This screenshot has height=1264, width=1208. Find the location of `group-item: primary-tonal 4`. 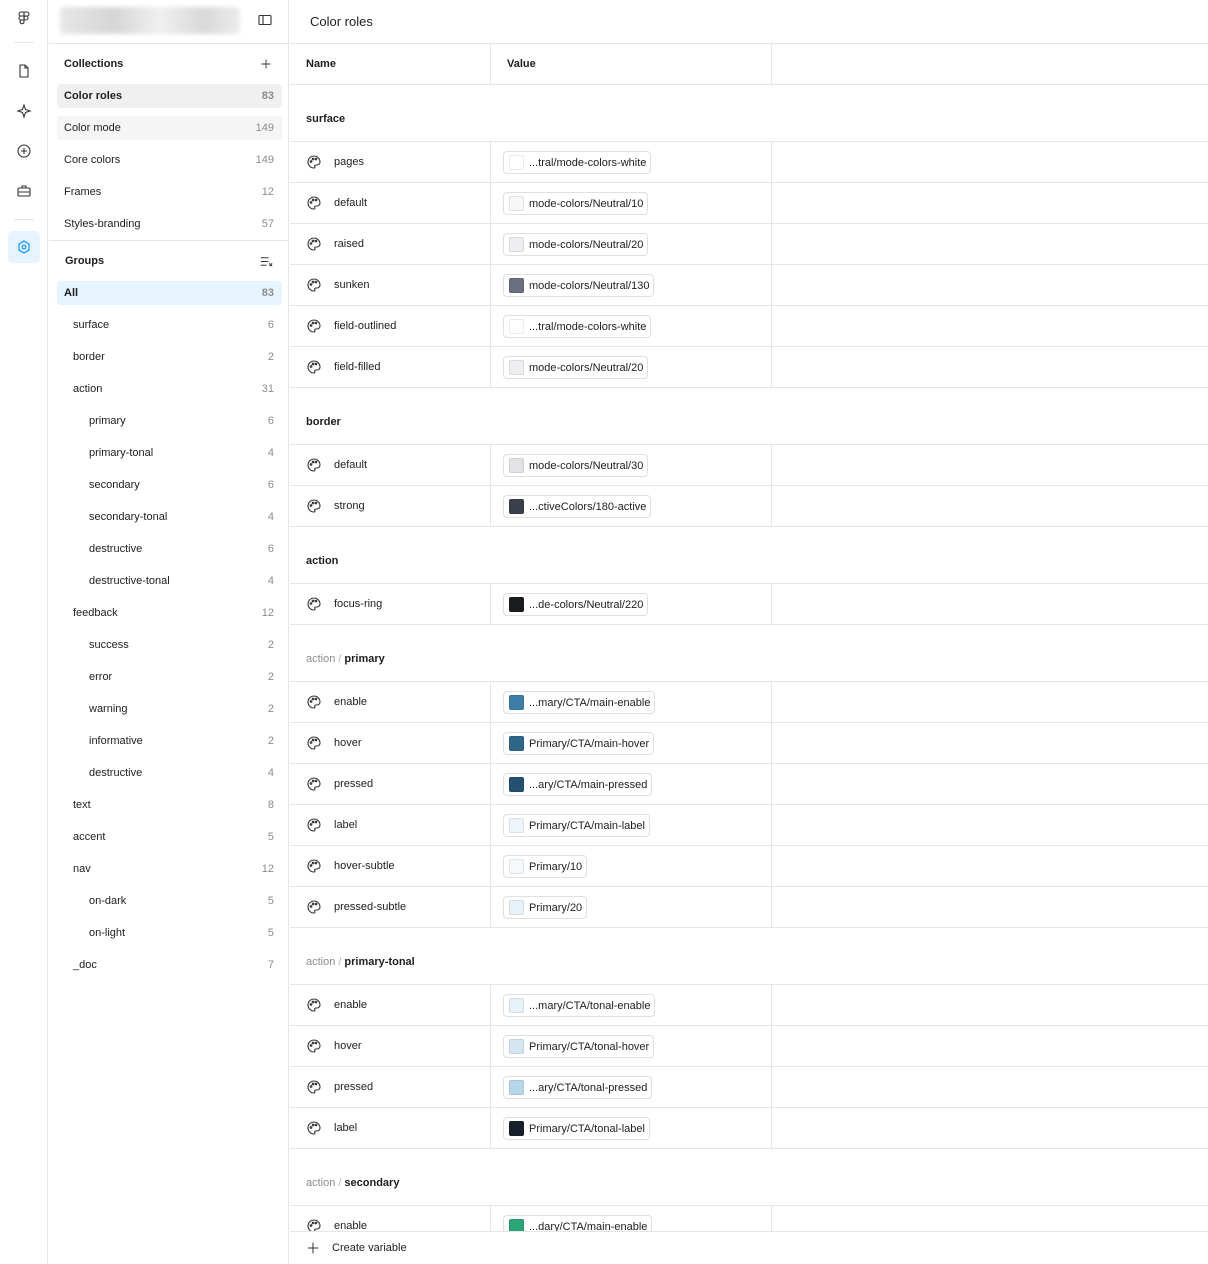

group-item: primary-tonal 4 is located at coordinates (169, 453).